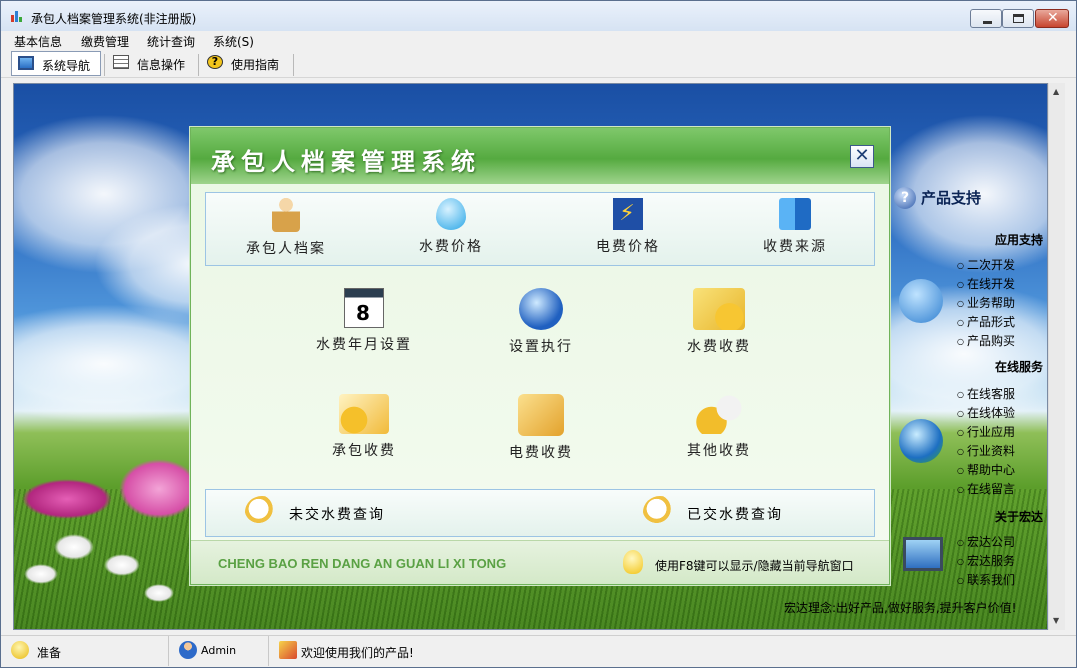 The height and width of the screenshot is (668, 1077). What do you see at coordinates (900, 608) in the screenshot?
I see `company-slogan: 宏达理念:出好产品,做好服务,提升客户价值!` at bounding box center [900, 608].